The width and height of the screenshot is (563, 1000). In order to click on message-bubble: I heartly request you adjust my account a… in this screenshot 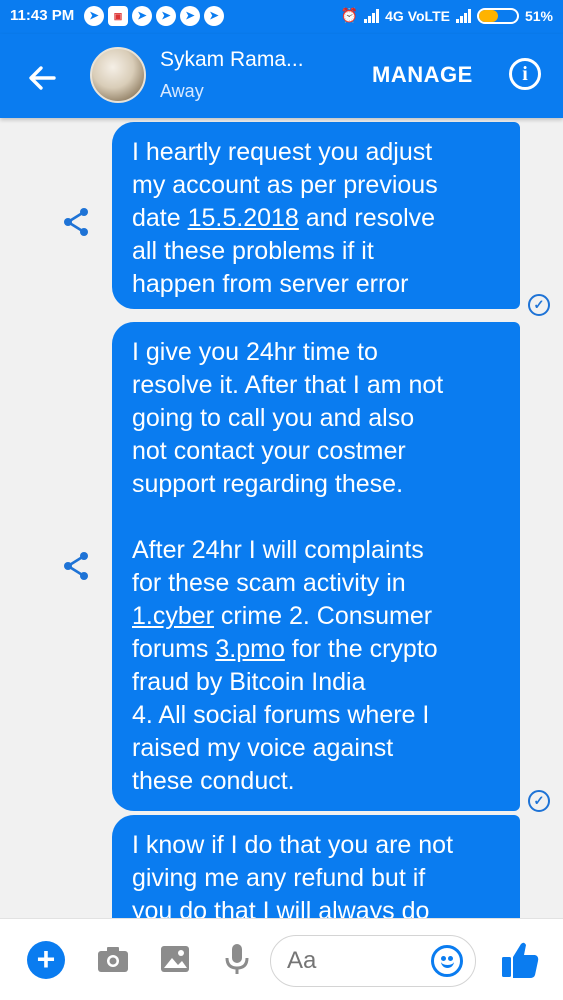, I will do `click(316, 215)`.